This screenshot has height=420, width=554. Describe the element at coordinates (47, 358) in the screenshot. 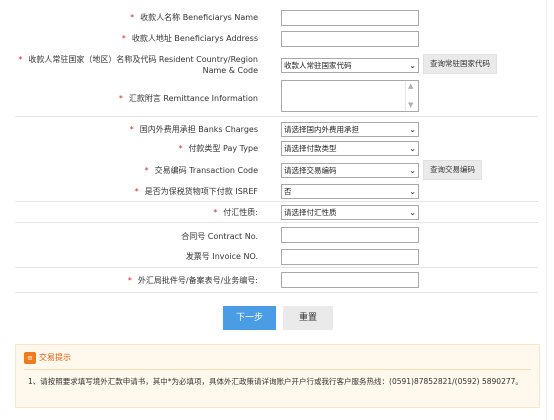

I see `tips-header: ≡ 交易提示` at that location.